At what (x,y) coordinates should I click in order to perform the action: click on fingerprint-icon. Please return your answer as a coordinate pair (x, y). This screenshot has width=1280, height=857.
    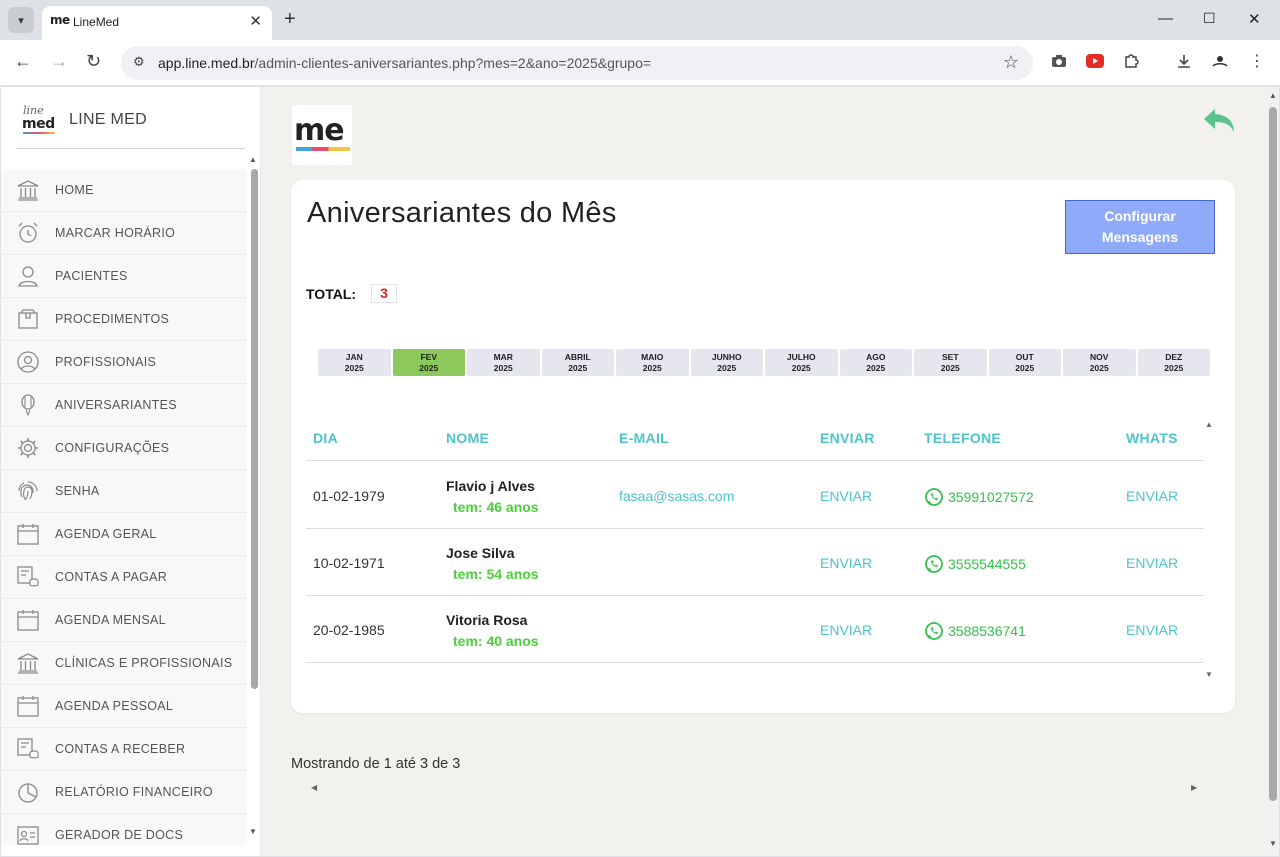
    Looking at the image, I should click on (28, 491).